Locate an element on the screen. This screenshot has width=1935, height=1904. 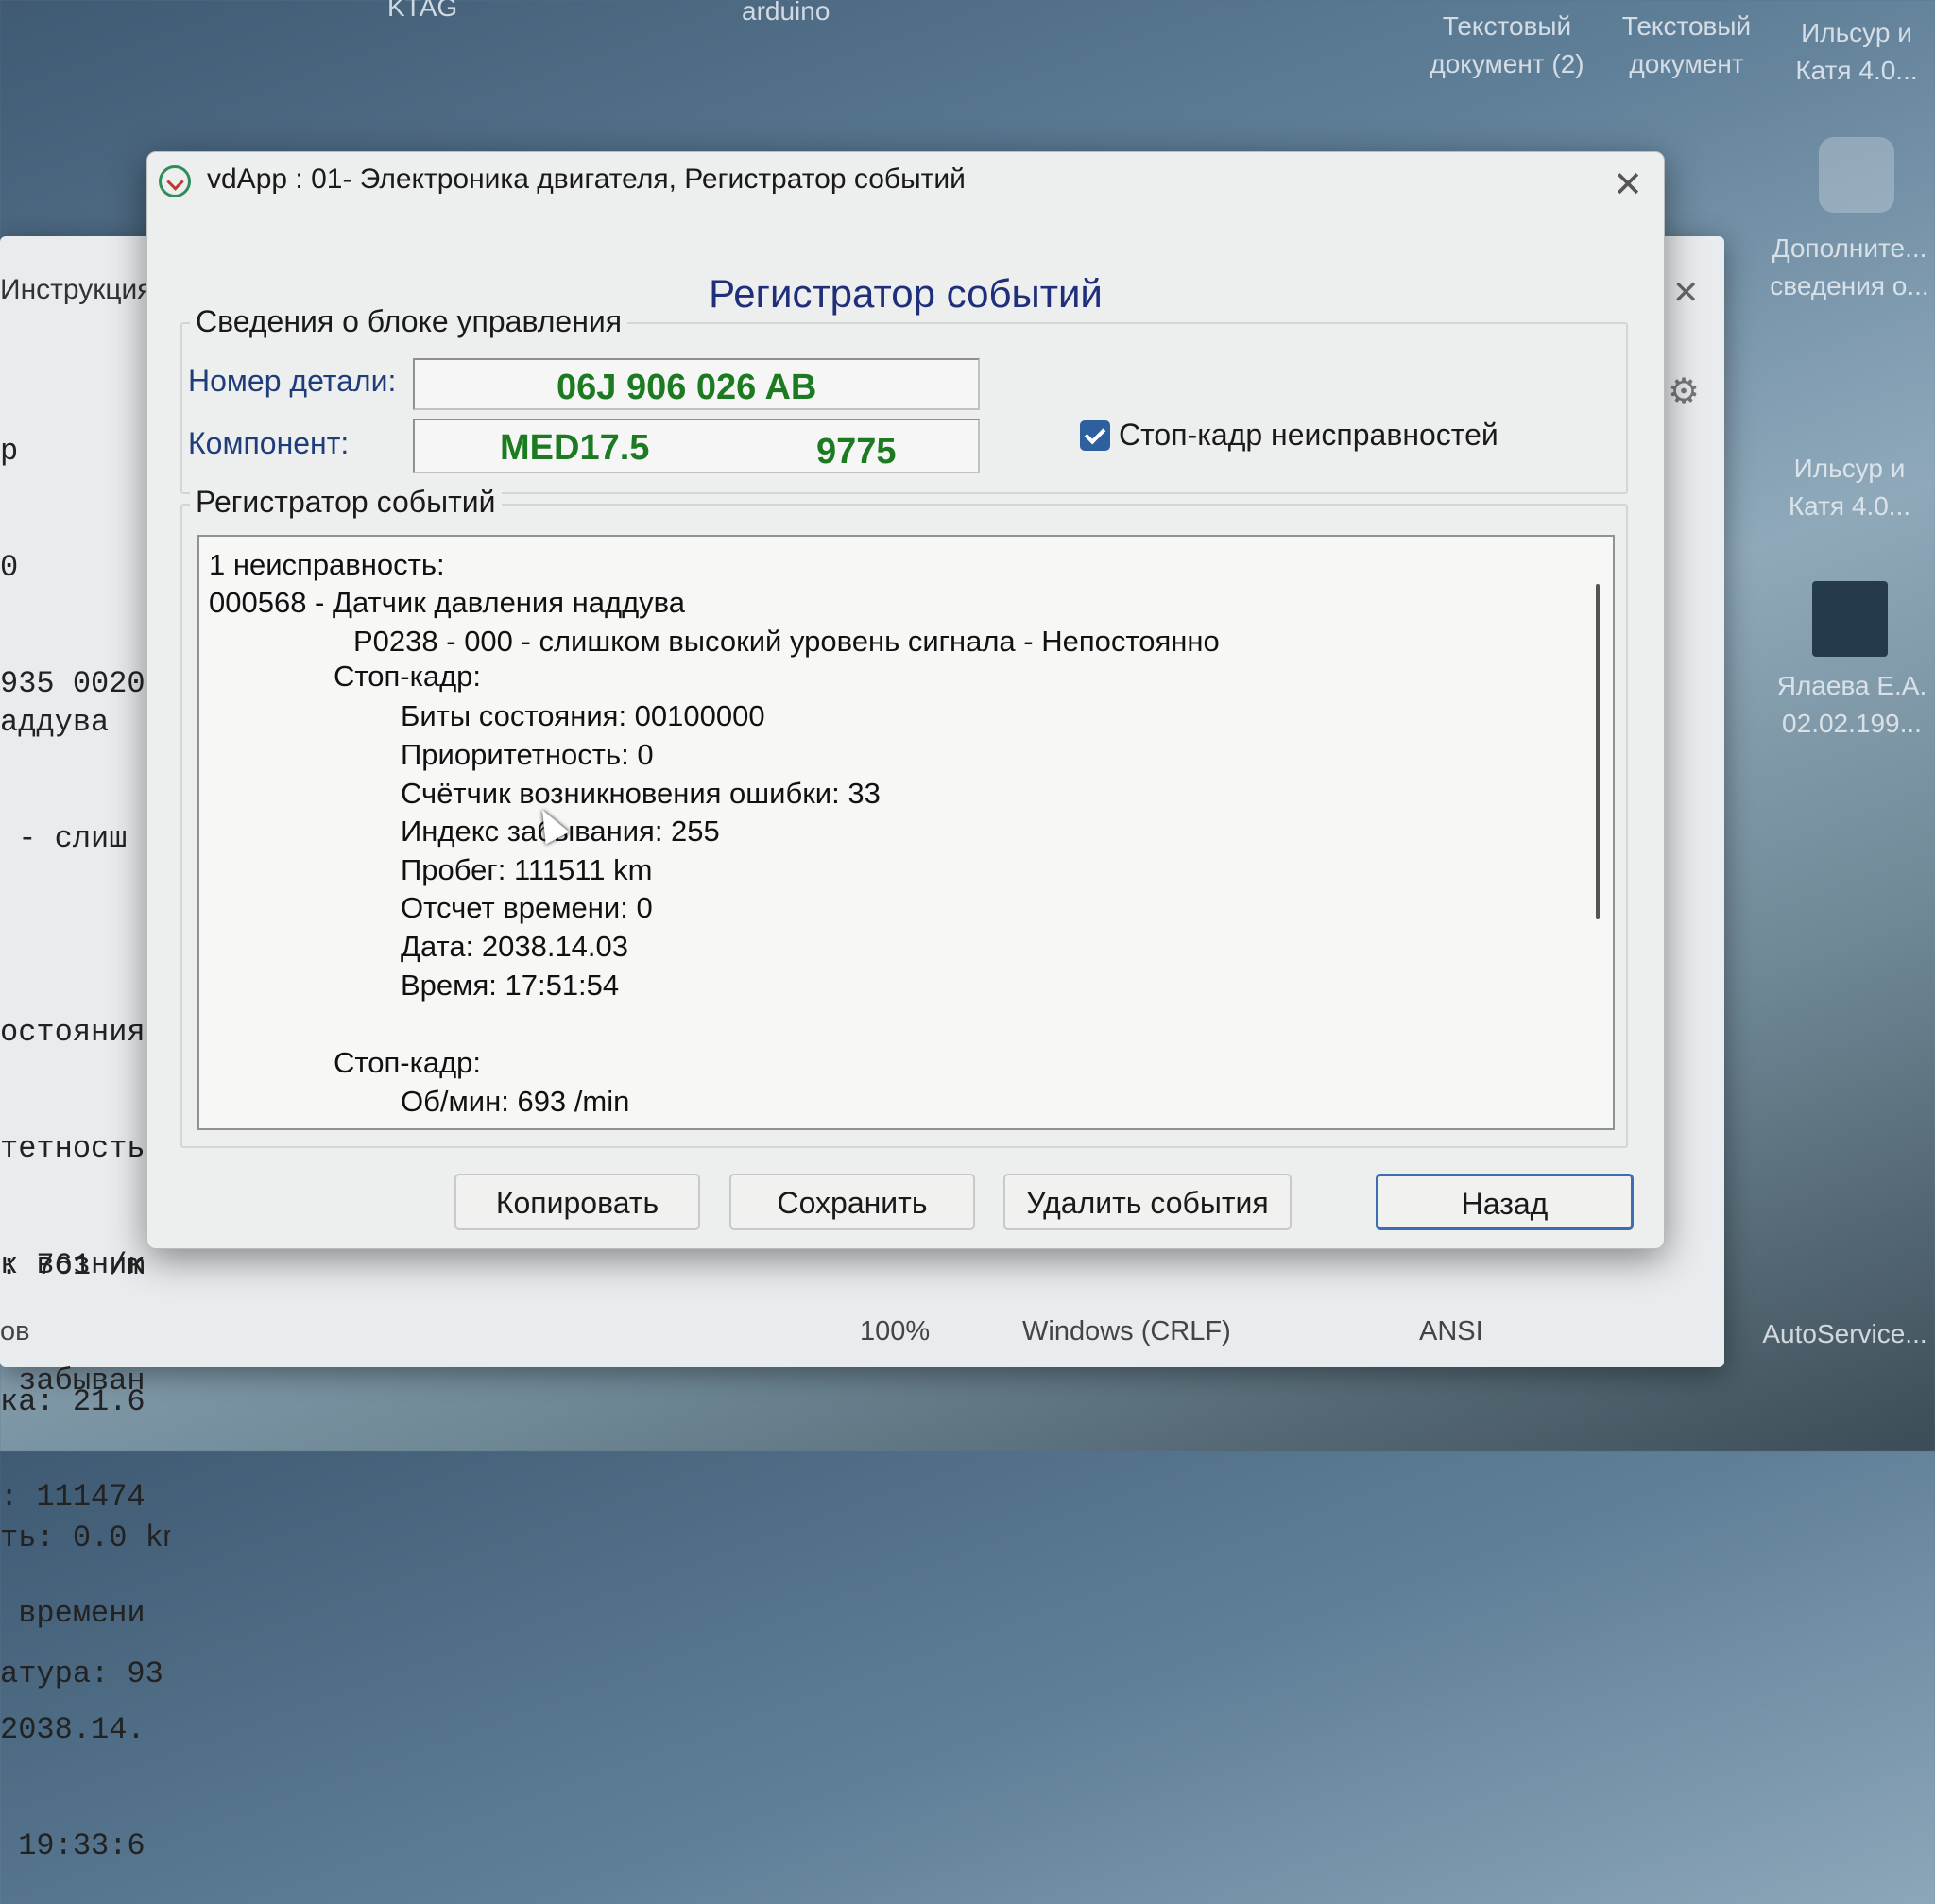
notepad-line: - слиш is located at coordinates (64, 838).